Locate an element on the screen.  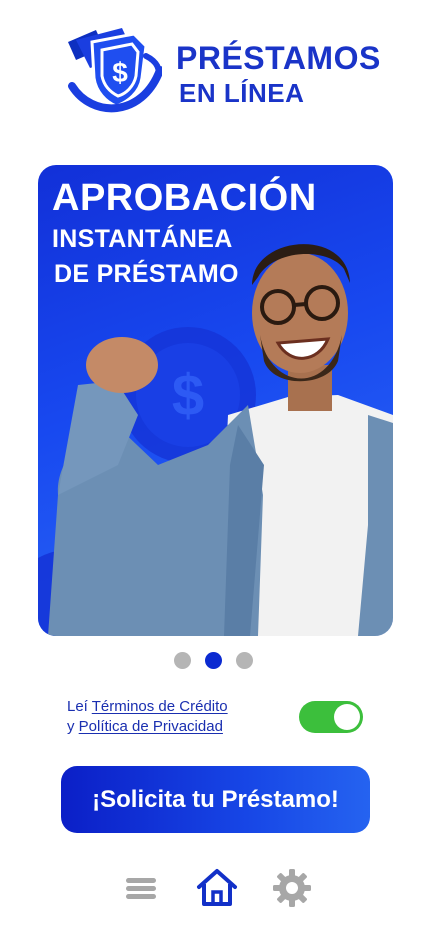
nav-settings is located at coordinates (292, 888).